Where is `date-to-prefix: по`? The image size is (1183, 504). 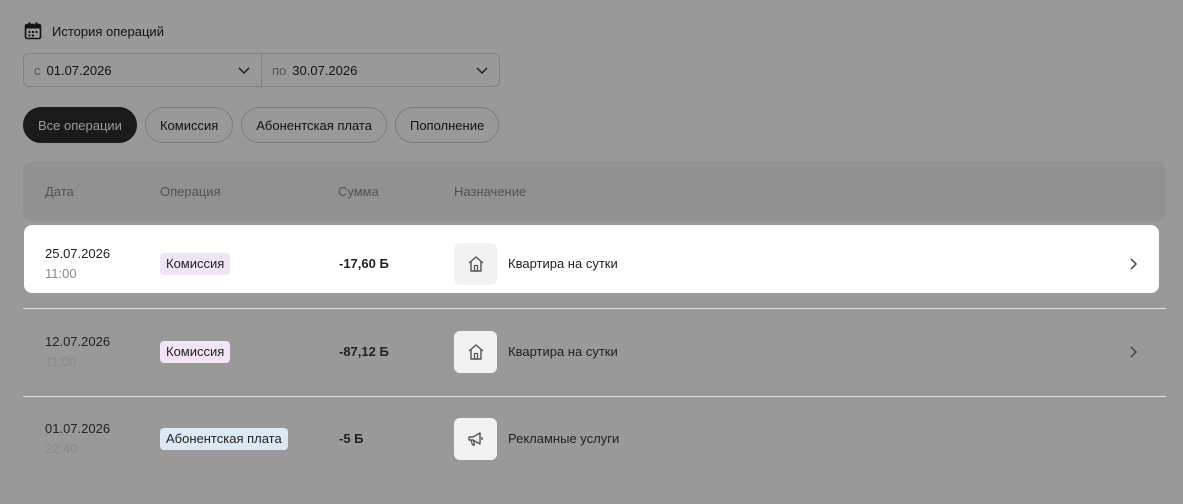
date-to-prefix: по is located at coordinates (279, 70).